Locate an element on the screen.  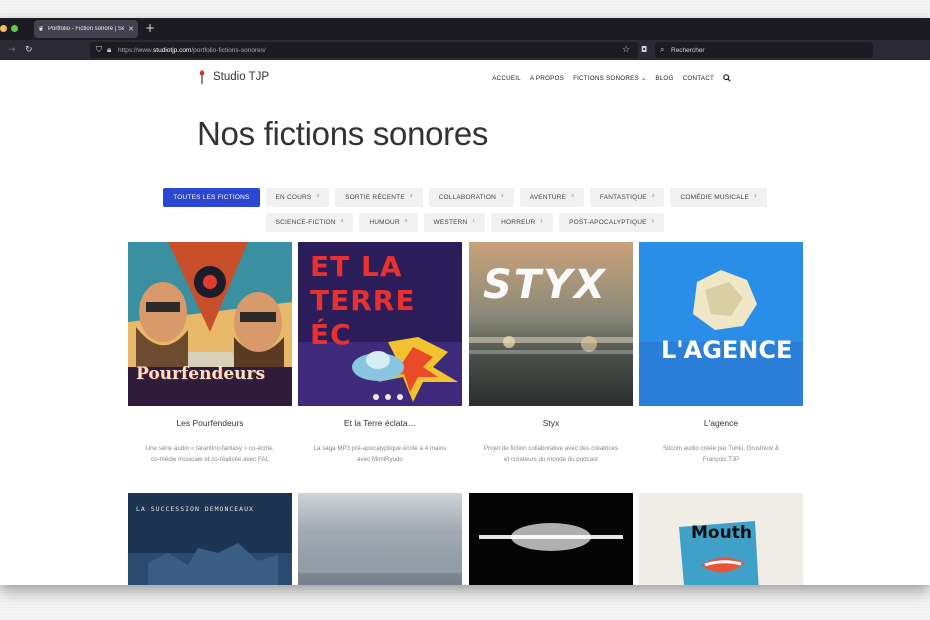
filter-chip-label: COLLABORATION is located at coordinates (467, 197).